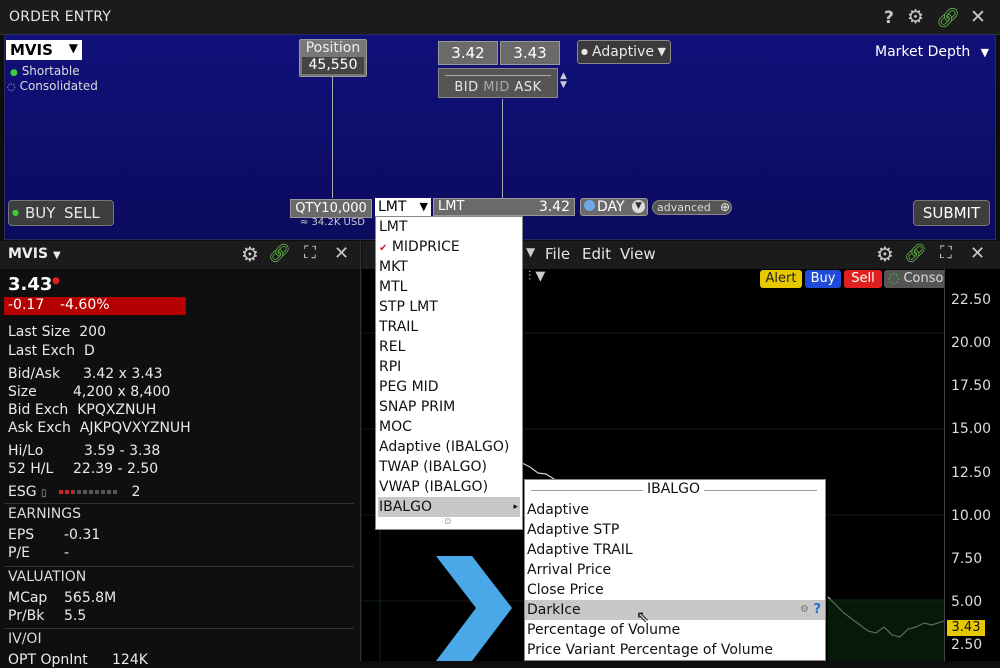  I want to click on change-bar: -0.17 -4.60%, so click(95, 306).